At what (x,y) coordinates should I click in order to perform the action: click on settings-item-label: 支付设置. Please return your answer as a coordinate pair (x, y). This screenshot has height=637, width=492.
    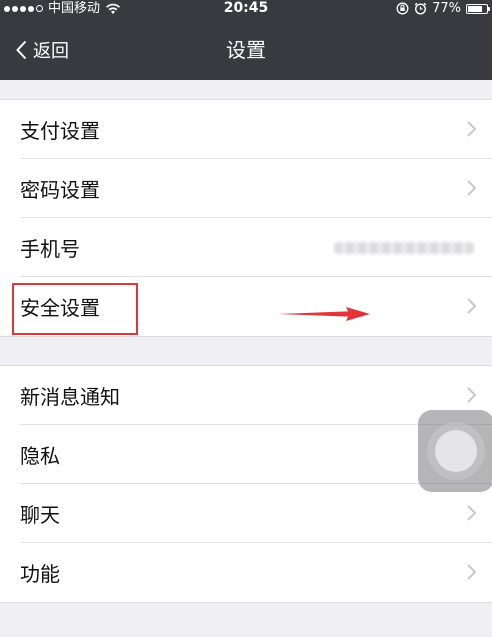
    Looking at the image, I should click on (60, 131).